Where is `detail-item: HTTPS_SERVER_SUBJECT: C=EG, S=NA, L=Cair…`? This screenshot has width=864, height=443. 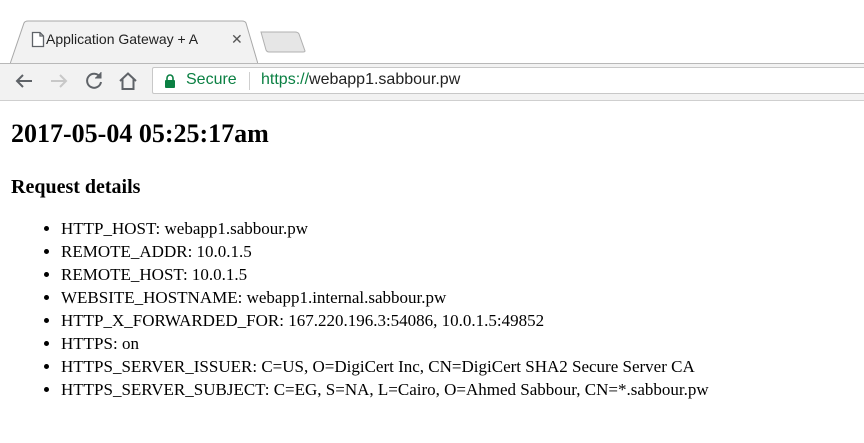 detail-item: HTTPS_SERVER_SUBJECT: C=EG, S=NA, L=Cair… is located at coordinates (458, 389).